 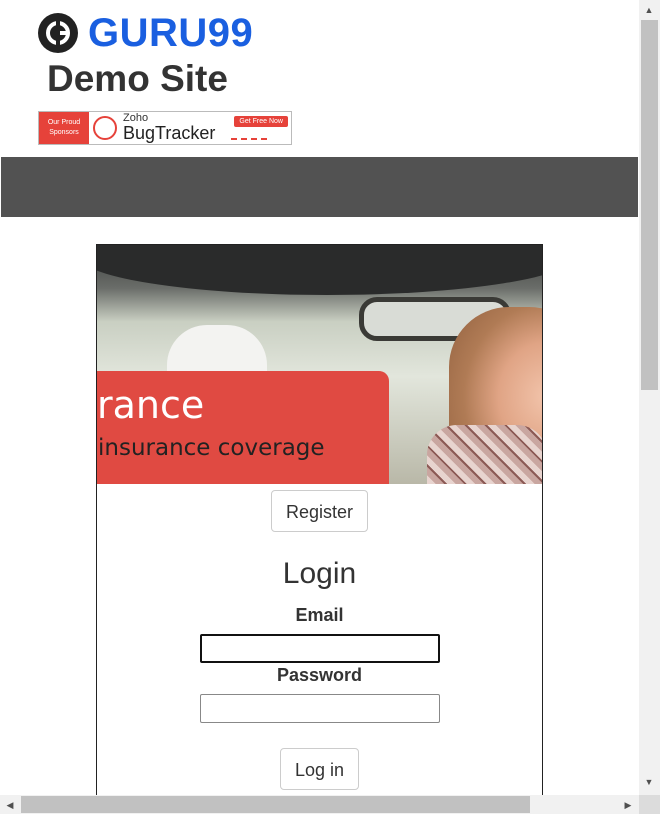 I want to click on scrollbar-corner, so click(x=649, y=804).